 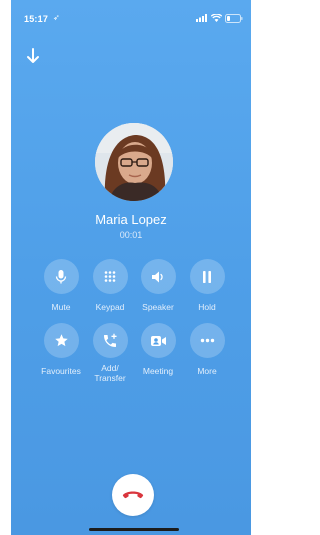 What do you see at coordinates (131, 219) in the screenshot?
I see `caller-name: Maria Lopez` at bounding box center [131, 219].